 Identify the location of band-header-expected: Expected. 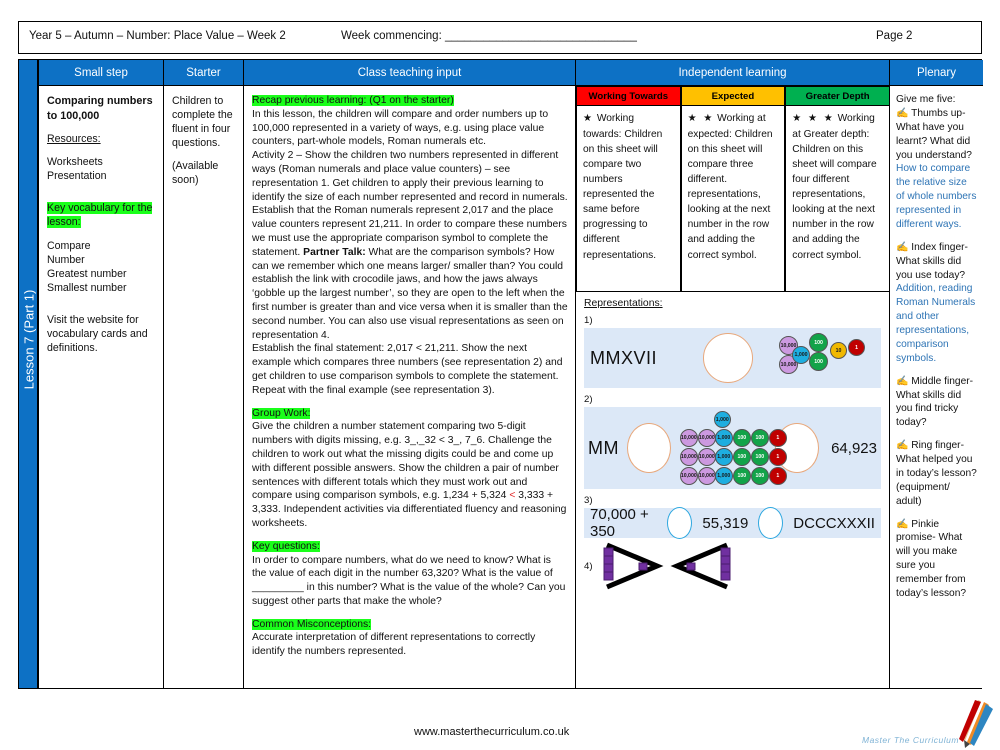
(733, 96).